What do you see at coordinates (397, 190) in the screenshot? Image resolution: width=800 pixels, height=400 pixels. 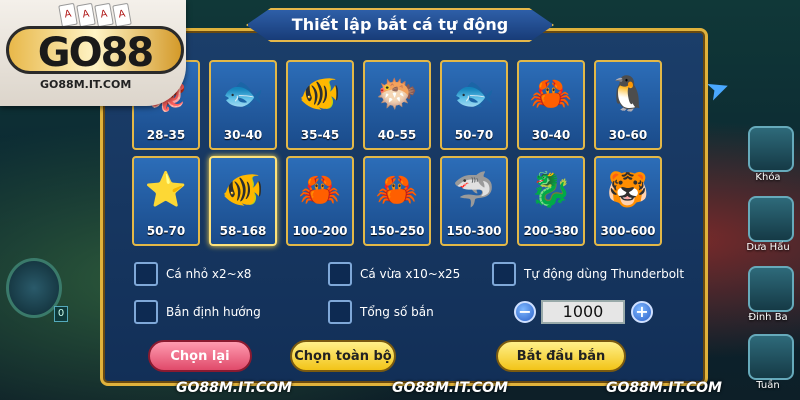 I see `red-crab-icon: 🦀` at bounding box center [397, 190].